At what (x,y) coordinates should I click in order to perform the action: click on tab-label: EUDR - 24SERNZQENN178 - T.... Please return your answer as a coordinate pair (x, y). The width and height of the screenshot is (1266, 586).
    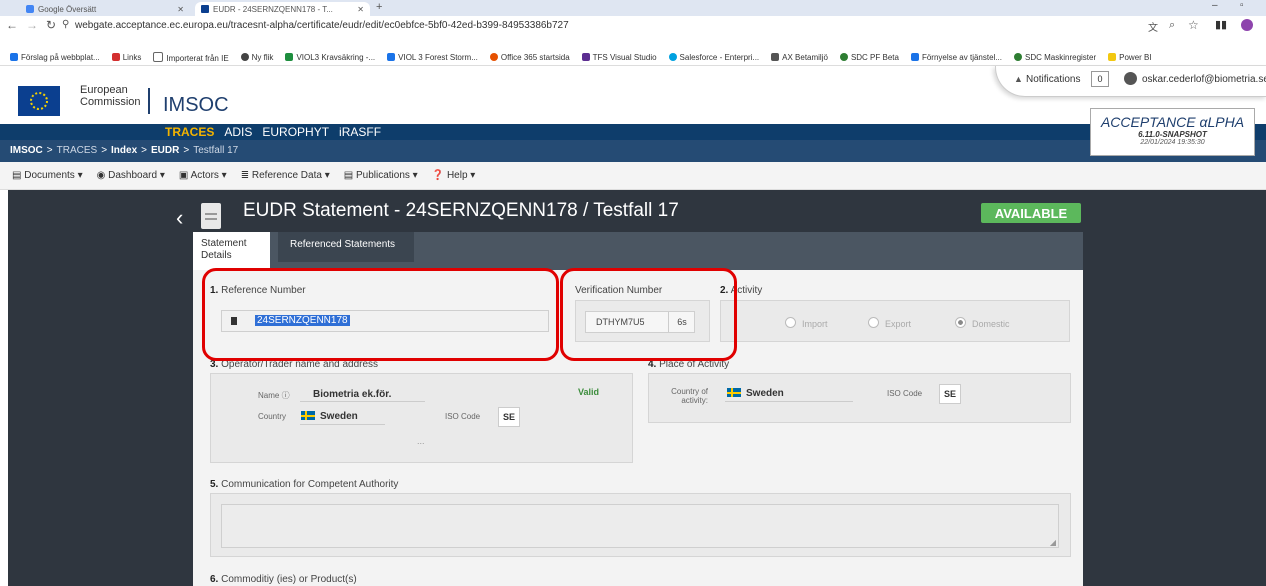
    Looking at the image, I should click on (273, 9).